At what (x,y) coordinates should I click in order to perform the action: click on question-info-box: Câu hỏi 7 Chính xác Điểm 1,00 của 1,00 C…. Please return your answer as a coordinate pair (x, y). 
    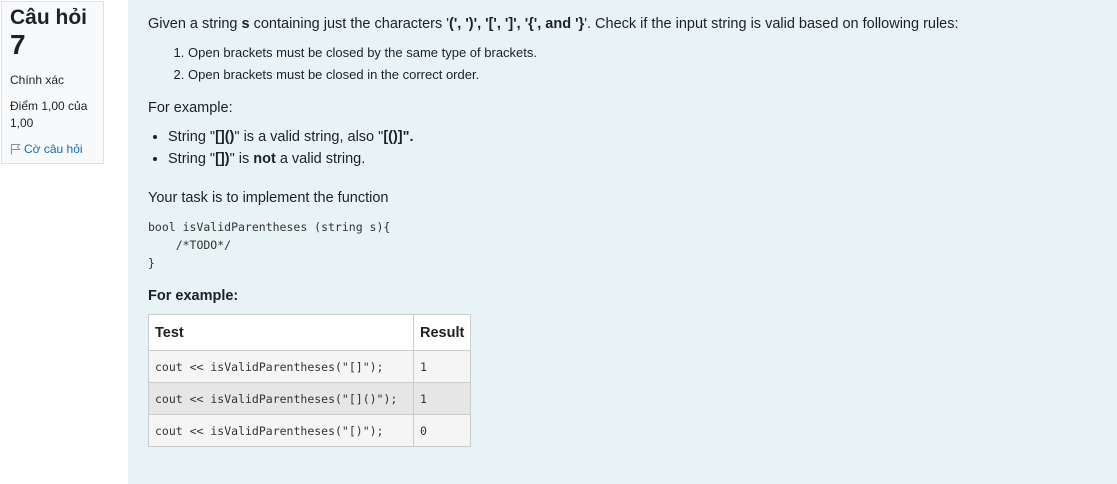
    Looking at the image, I should click on (52, 82).